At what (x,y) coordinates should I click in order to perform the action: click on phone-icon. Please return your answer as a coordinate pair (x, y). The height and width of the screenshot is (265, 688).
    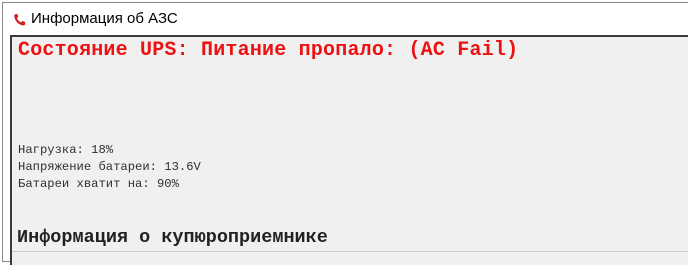
    Looking at the image, I should click on (20, 20).